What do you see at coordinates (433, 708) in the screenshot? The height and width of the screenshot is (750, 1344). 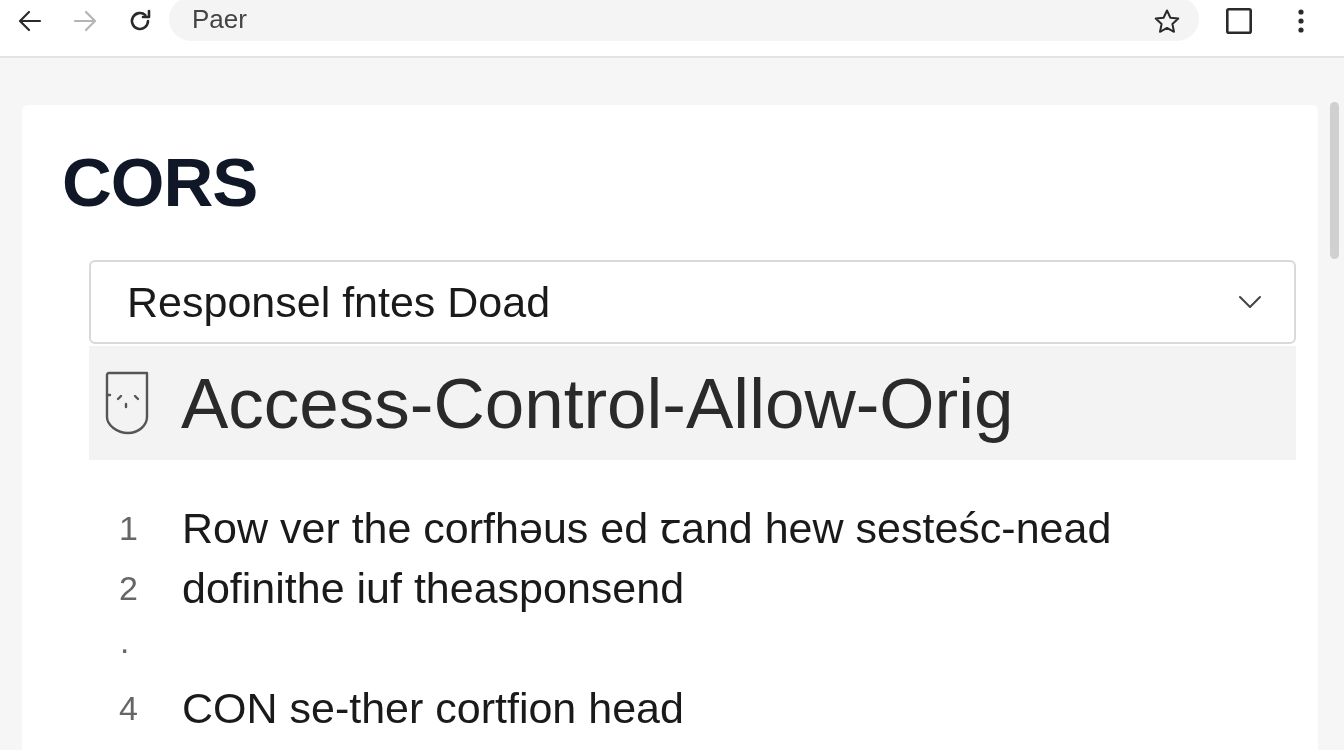 I see `line-text: CON se-ther cortfion head` at bounding box center [433, 708].